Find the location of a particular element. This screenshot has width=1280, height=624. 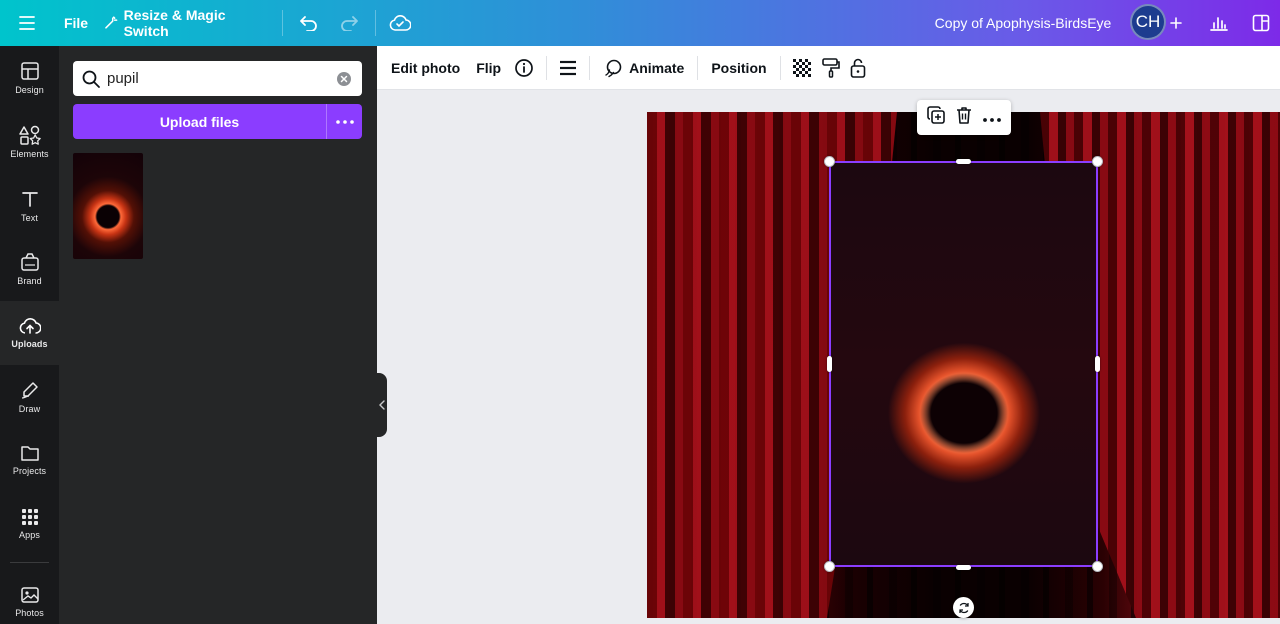

trash-icon is located at coordinates (963, 115).